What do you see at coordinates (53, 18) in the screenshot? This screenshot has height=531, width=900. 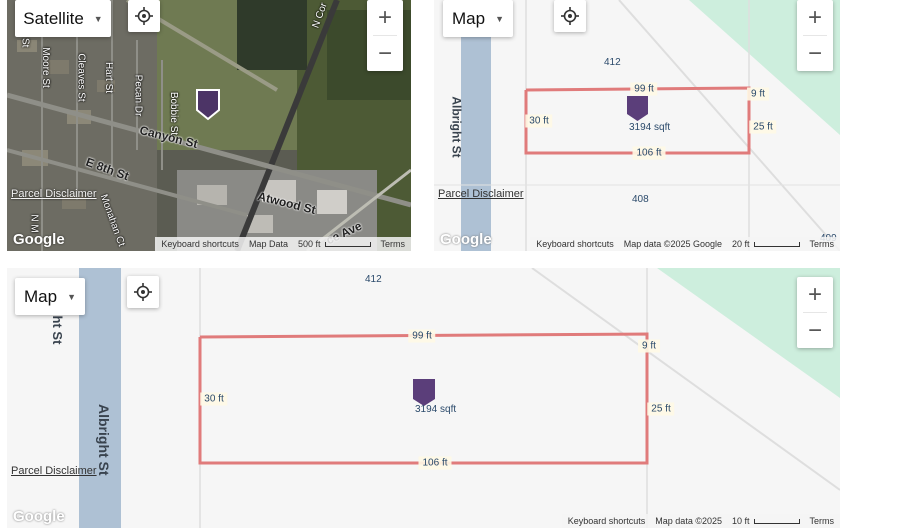 I see `map-type-label: Satellite` at bounding box center [53, 18].